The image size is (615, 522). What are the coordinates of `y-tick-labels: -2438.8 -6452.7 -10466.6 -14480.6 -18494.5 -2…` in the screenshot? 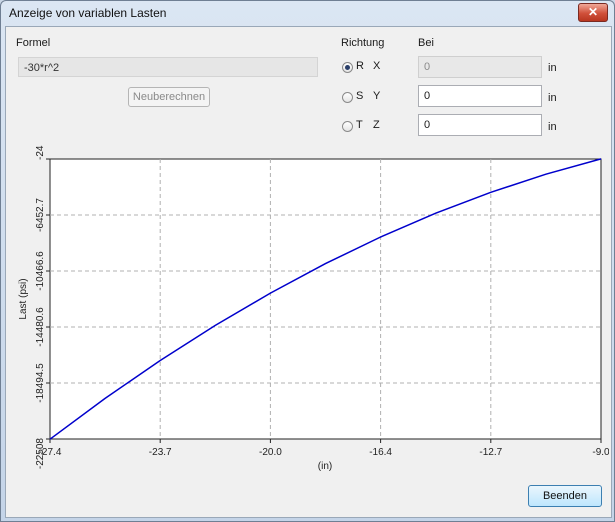 It's located at (40, 307).